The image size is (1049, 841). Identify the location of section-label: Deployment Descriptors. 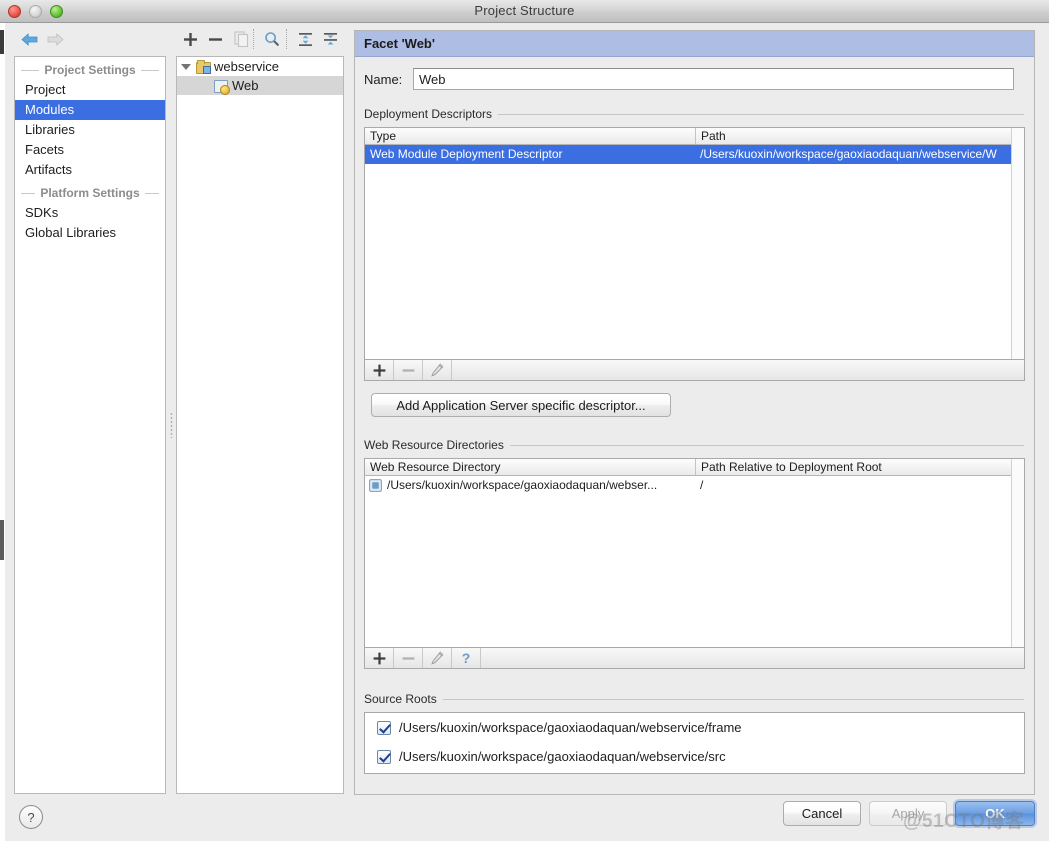
(428, 114).